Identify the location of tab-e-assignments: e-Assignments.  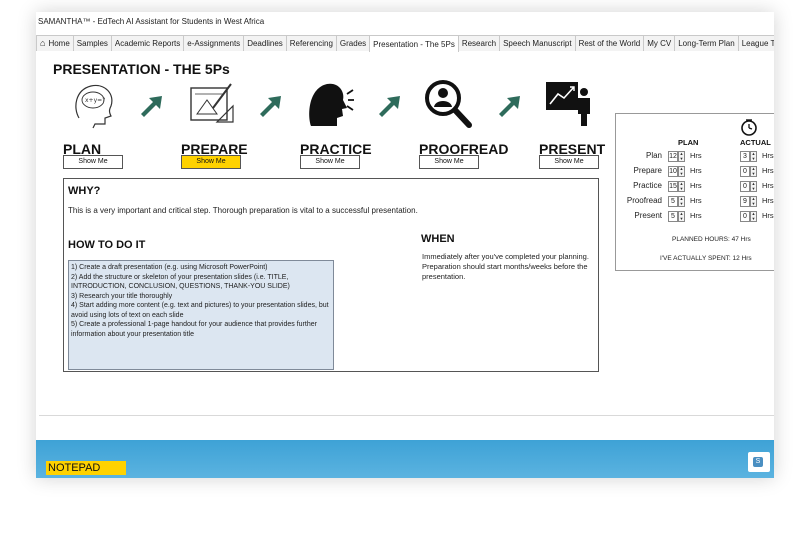
(214, 43).